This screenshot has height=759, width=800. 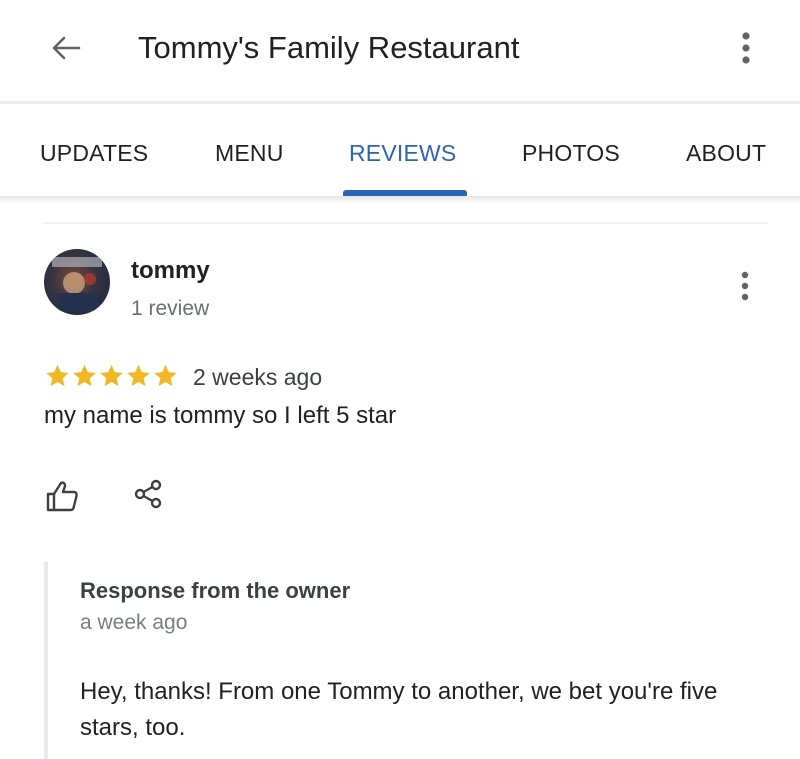 I want to click on star-rating, so click(x=111, y=377).